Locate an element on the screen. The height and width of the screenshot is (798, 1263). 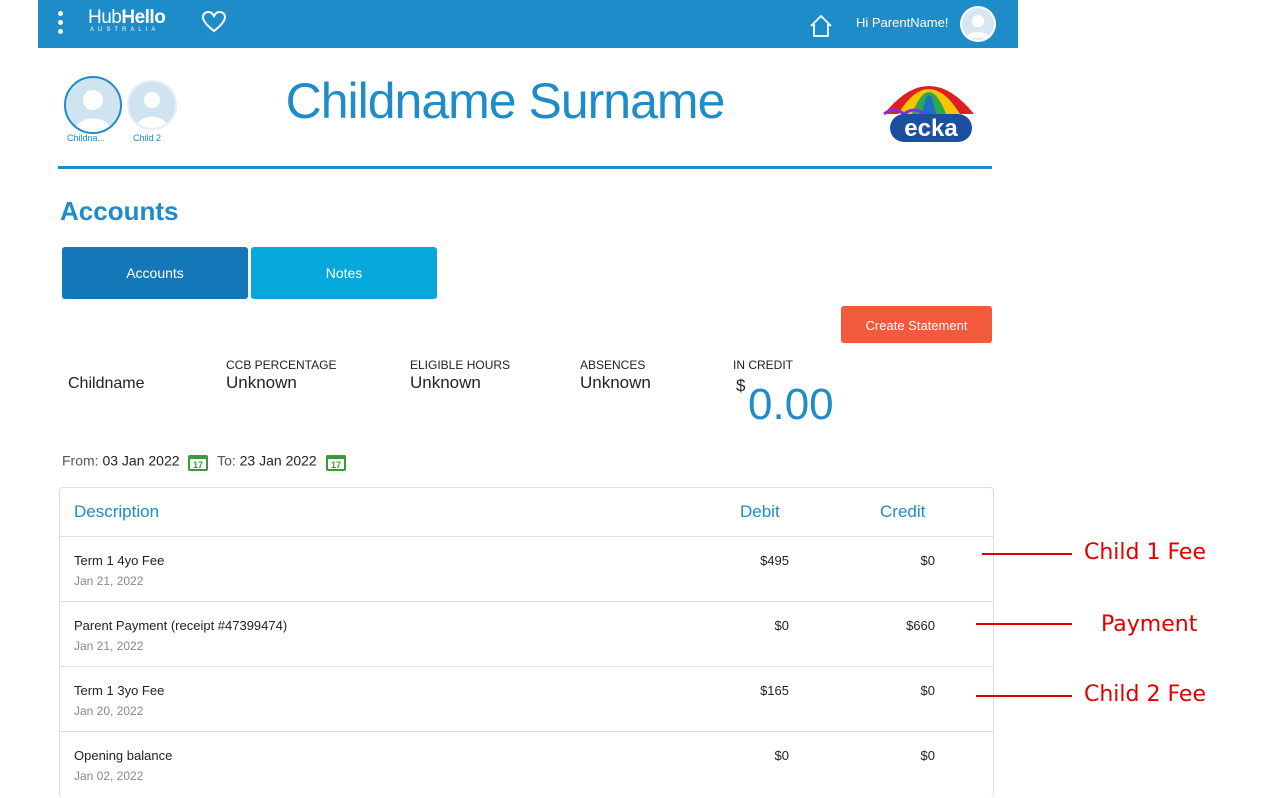
avatar-icon is located at coordinates (978, 24).